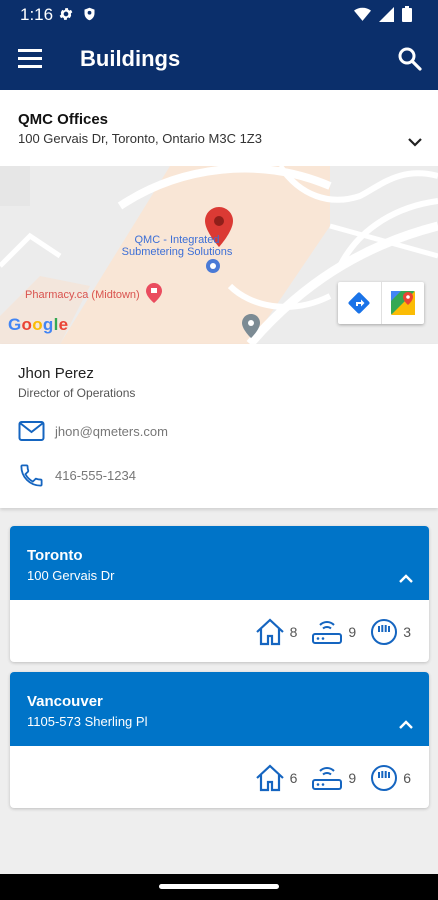 Image resolution: width=438 pixels, height=900 pixels. Describe the element at coordinates (293, 778) in the screenshot. I see `buildings-count: 6` at that location.